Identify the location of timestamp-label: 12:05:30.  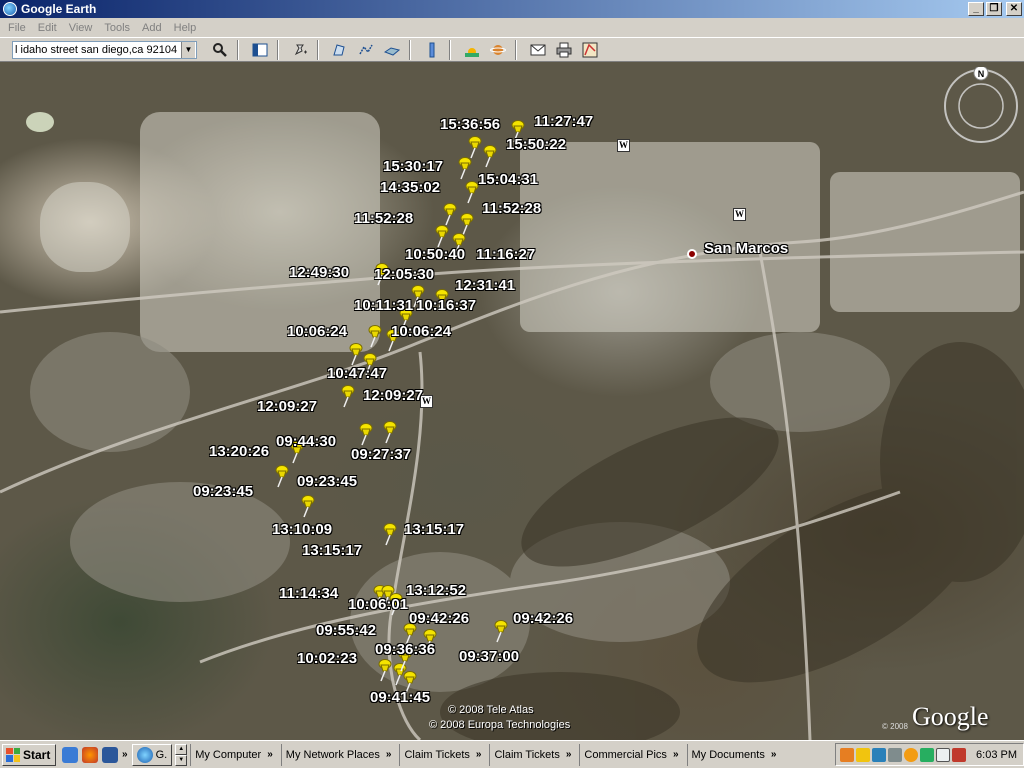
(404, 274).